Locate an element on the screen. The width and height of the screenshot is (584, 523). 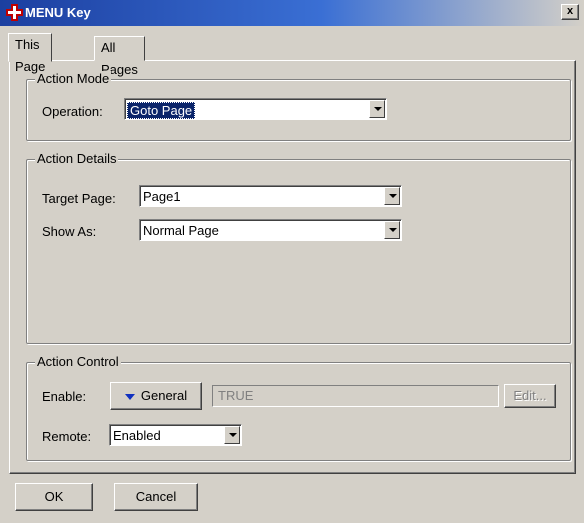
target-page-label: Target Page: is located at coordinates (79, 198).